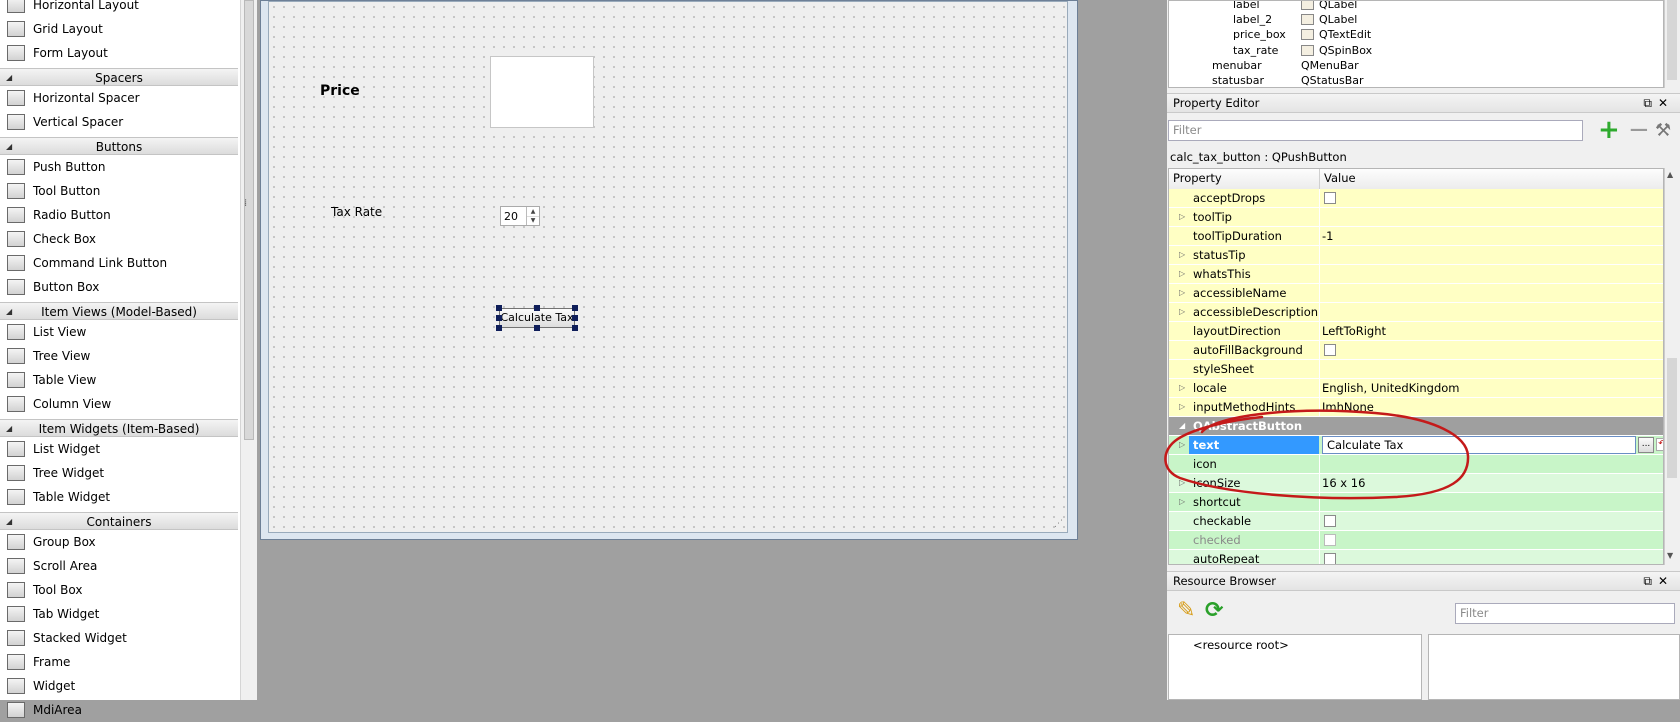  I want to click on widget-item-tree-view: Tree View, so click(119, 356).